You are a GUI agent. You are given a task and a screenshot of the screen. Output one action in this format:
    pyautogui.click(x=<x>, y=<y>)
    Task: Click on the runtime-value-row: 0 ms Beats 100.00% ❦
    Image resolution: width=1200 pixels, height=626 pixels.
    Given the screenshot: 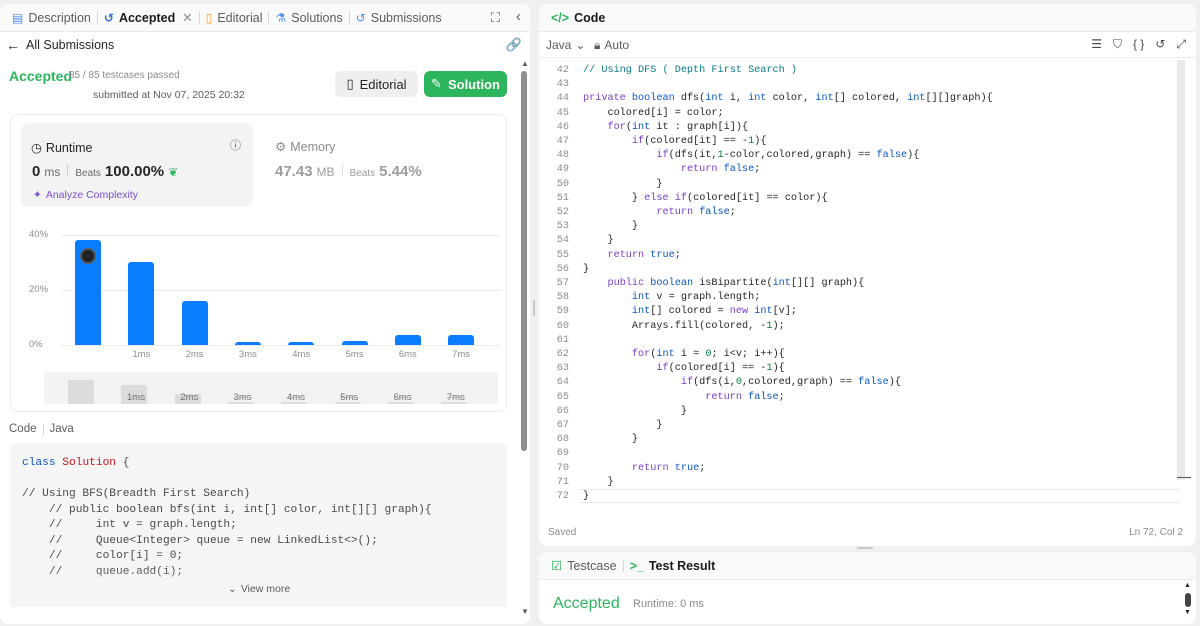 What is the action you would take?
    pyautogui.click(x=105, y=171)
    